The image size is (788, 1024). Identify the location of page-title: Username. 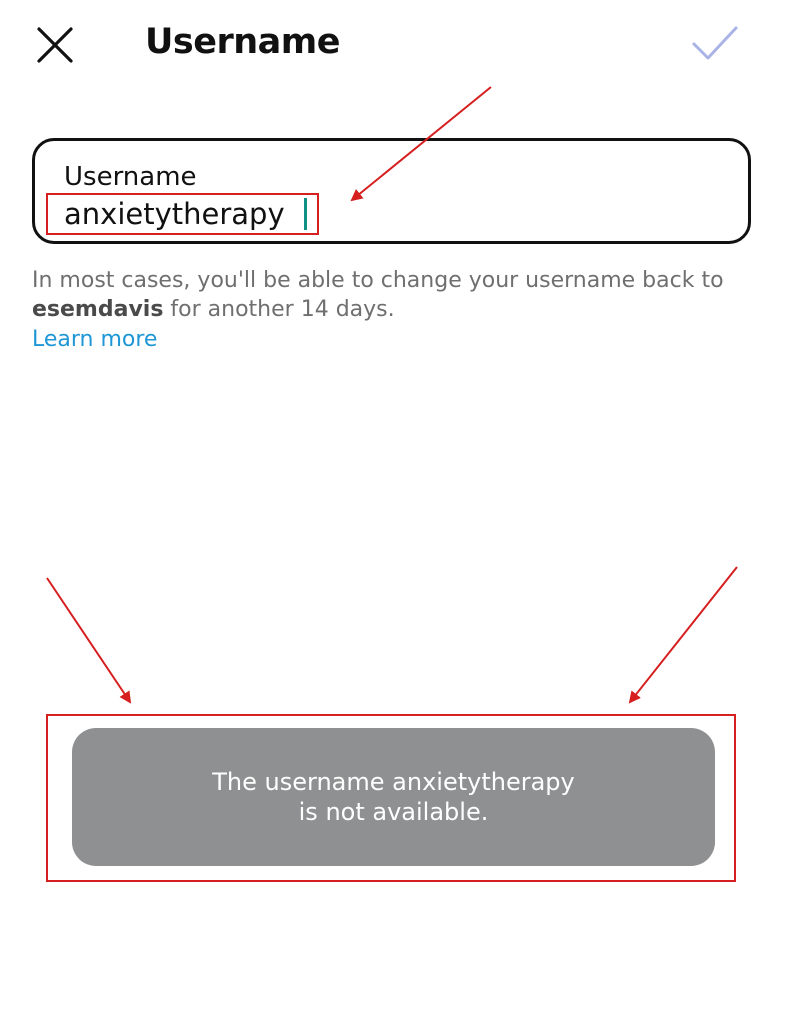
(243, 42).